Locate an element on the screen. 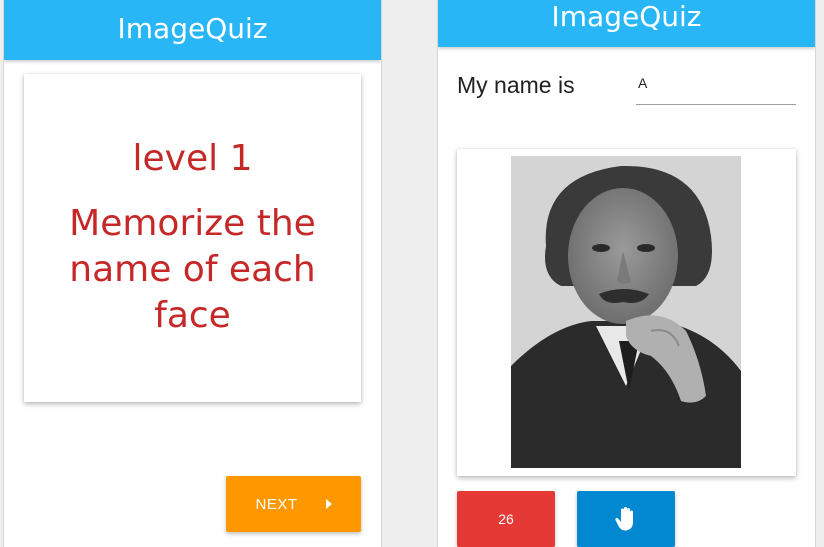 The image size is (824, 547). name-label: My name is is located at coordinates (516, 85).